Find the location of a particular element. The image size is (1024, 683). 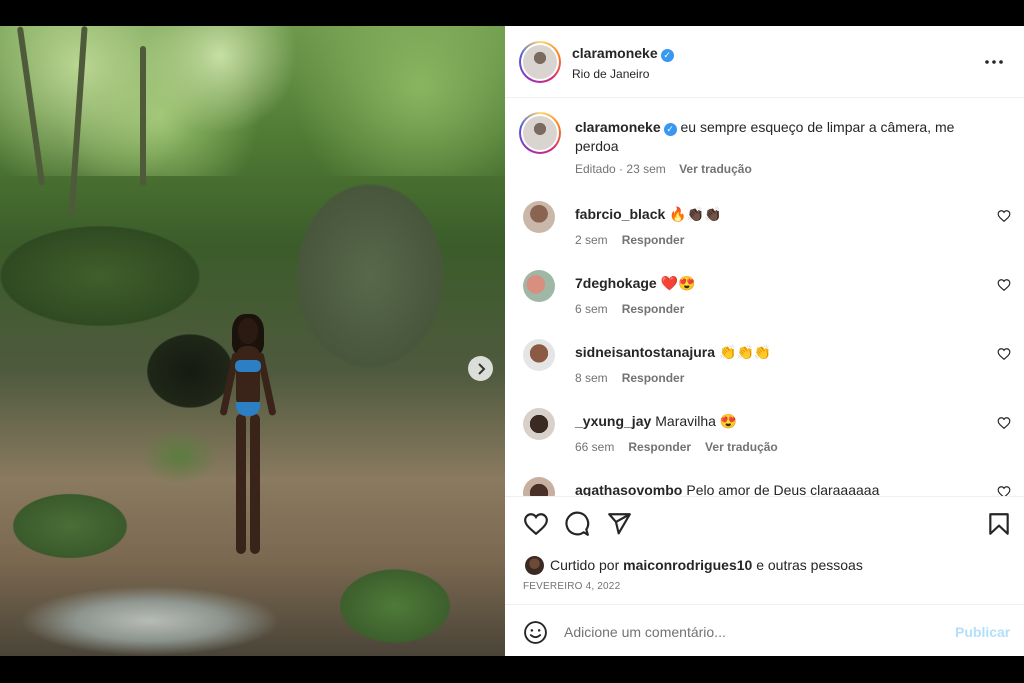

comment-age: 6 sem is located at coordinates (591, 309).